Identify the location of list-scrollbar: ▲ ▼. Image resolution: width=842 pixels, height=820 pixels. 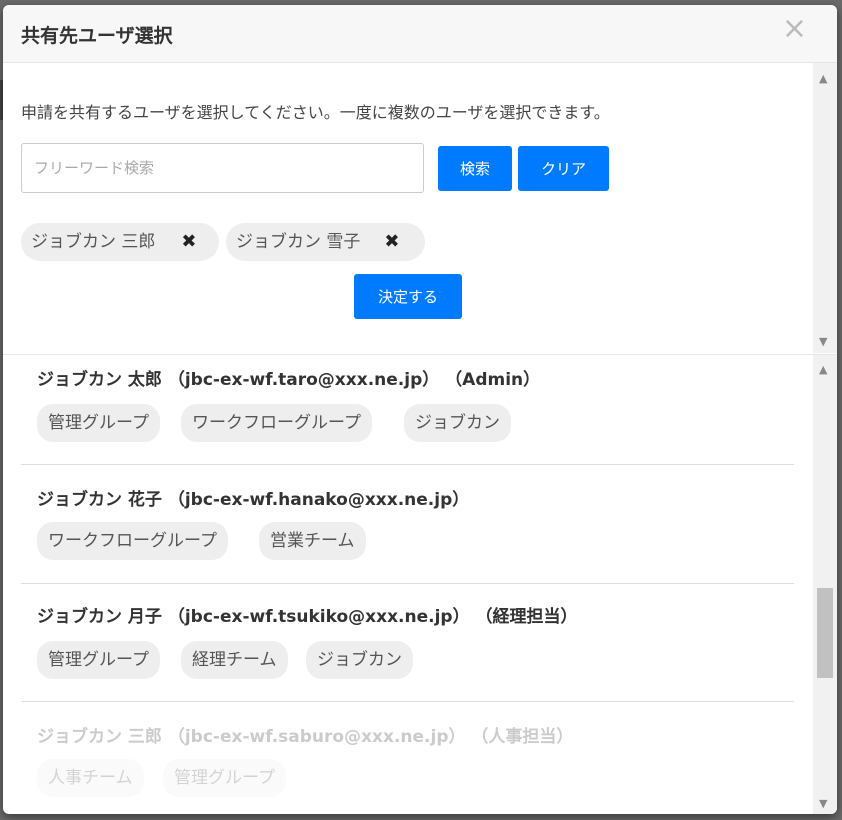
(825, 584).